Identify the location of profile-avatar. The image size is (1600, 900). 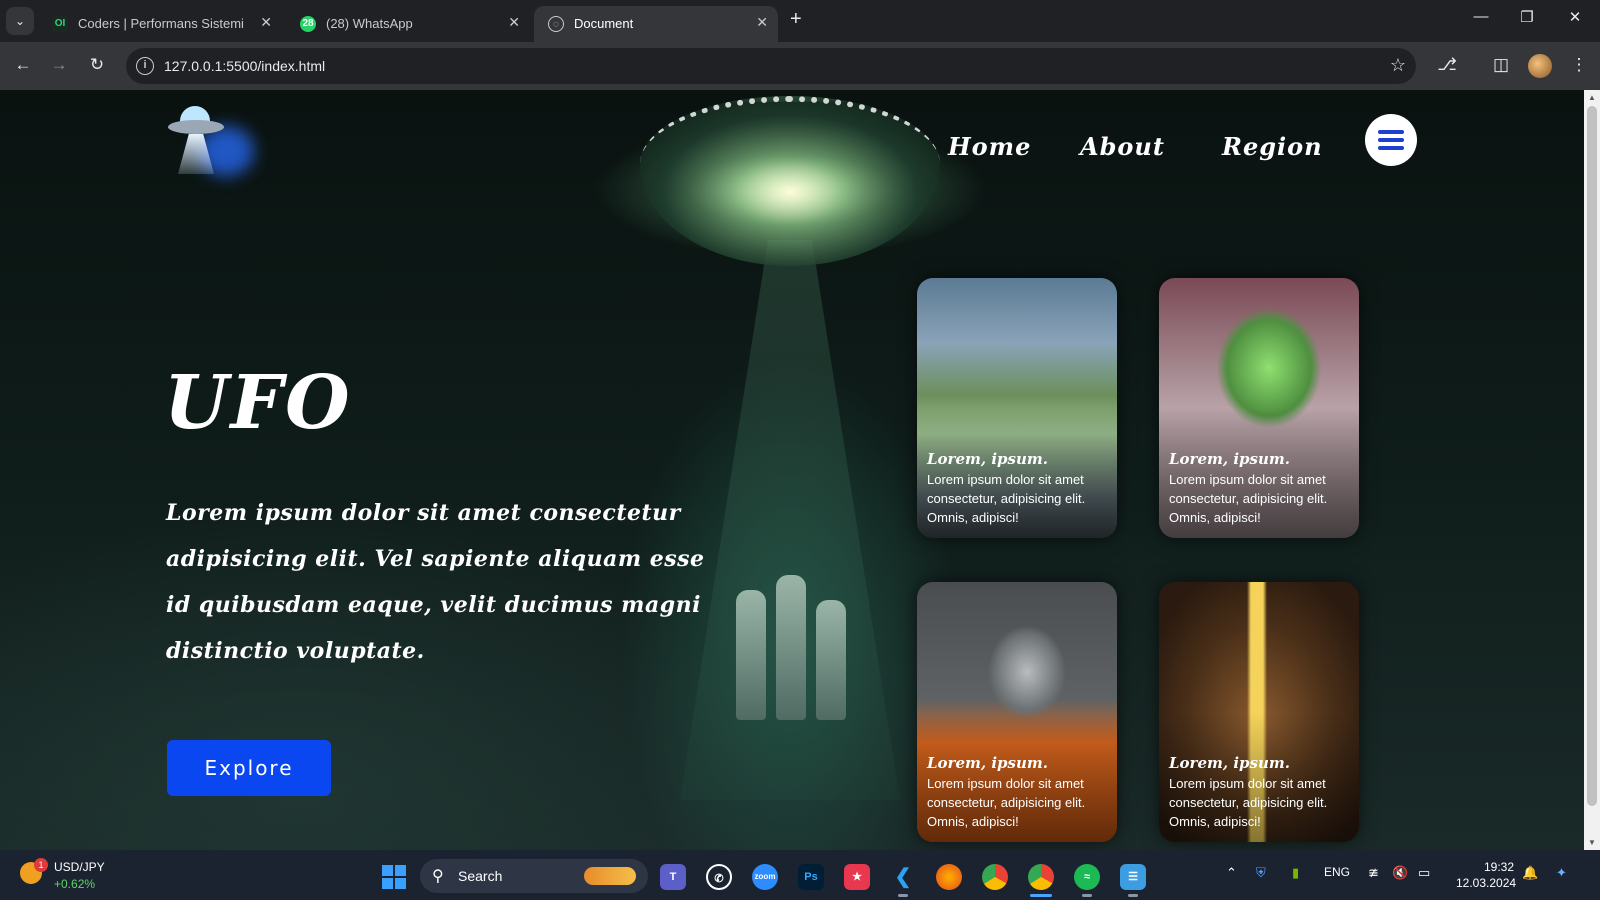
(1540, 66).